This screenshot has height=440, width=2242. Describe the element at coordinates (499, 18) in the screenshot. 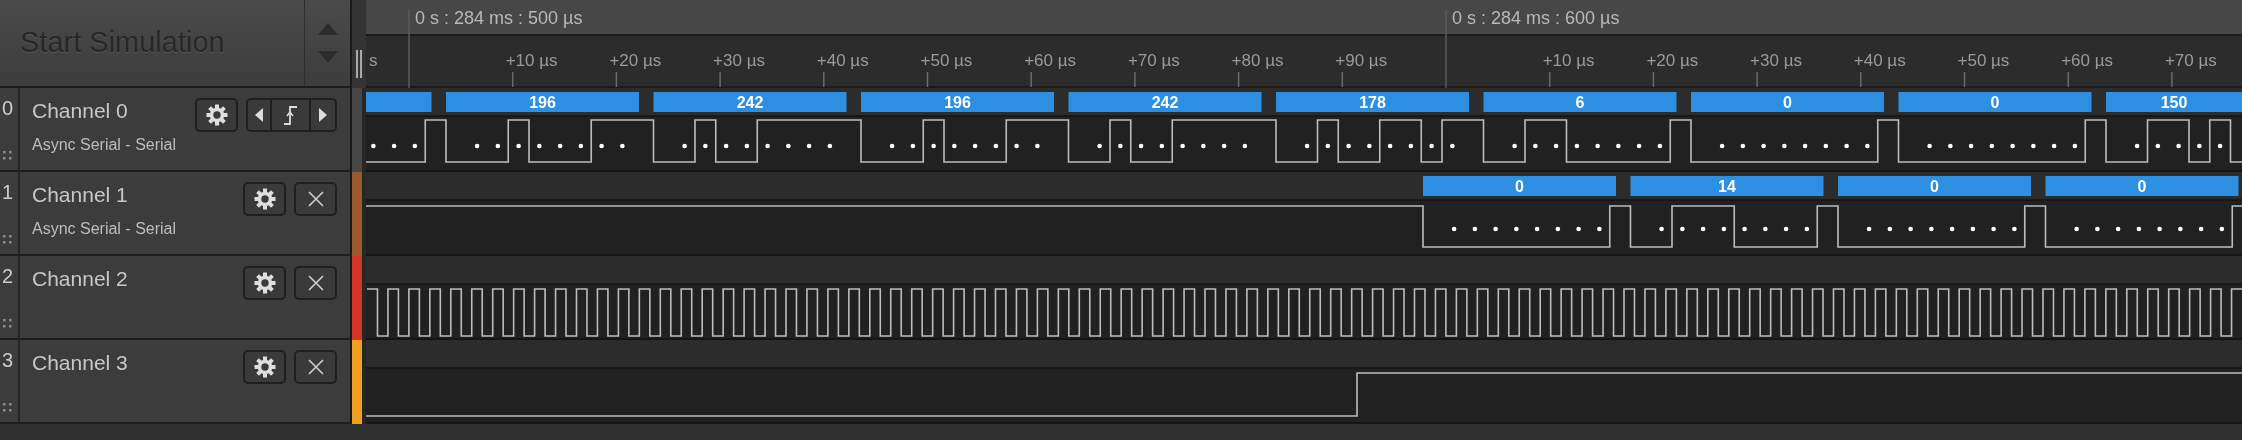

I see `timestamp-label: 0 s : 284 ms : 500 µs` at that location.